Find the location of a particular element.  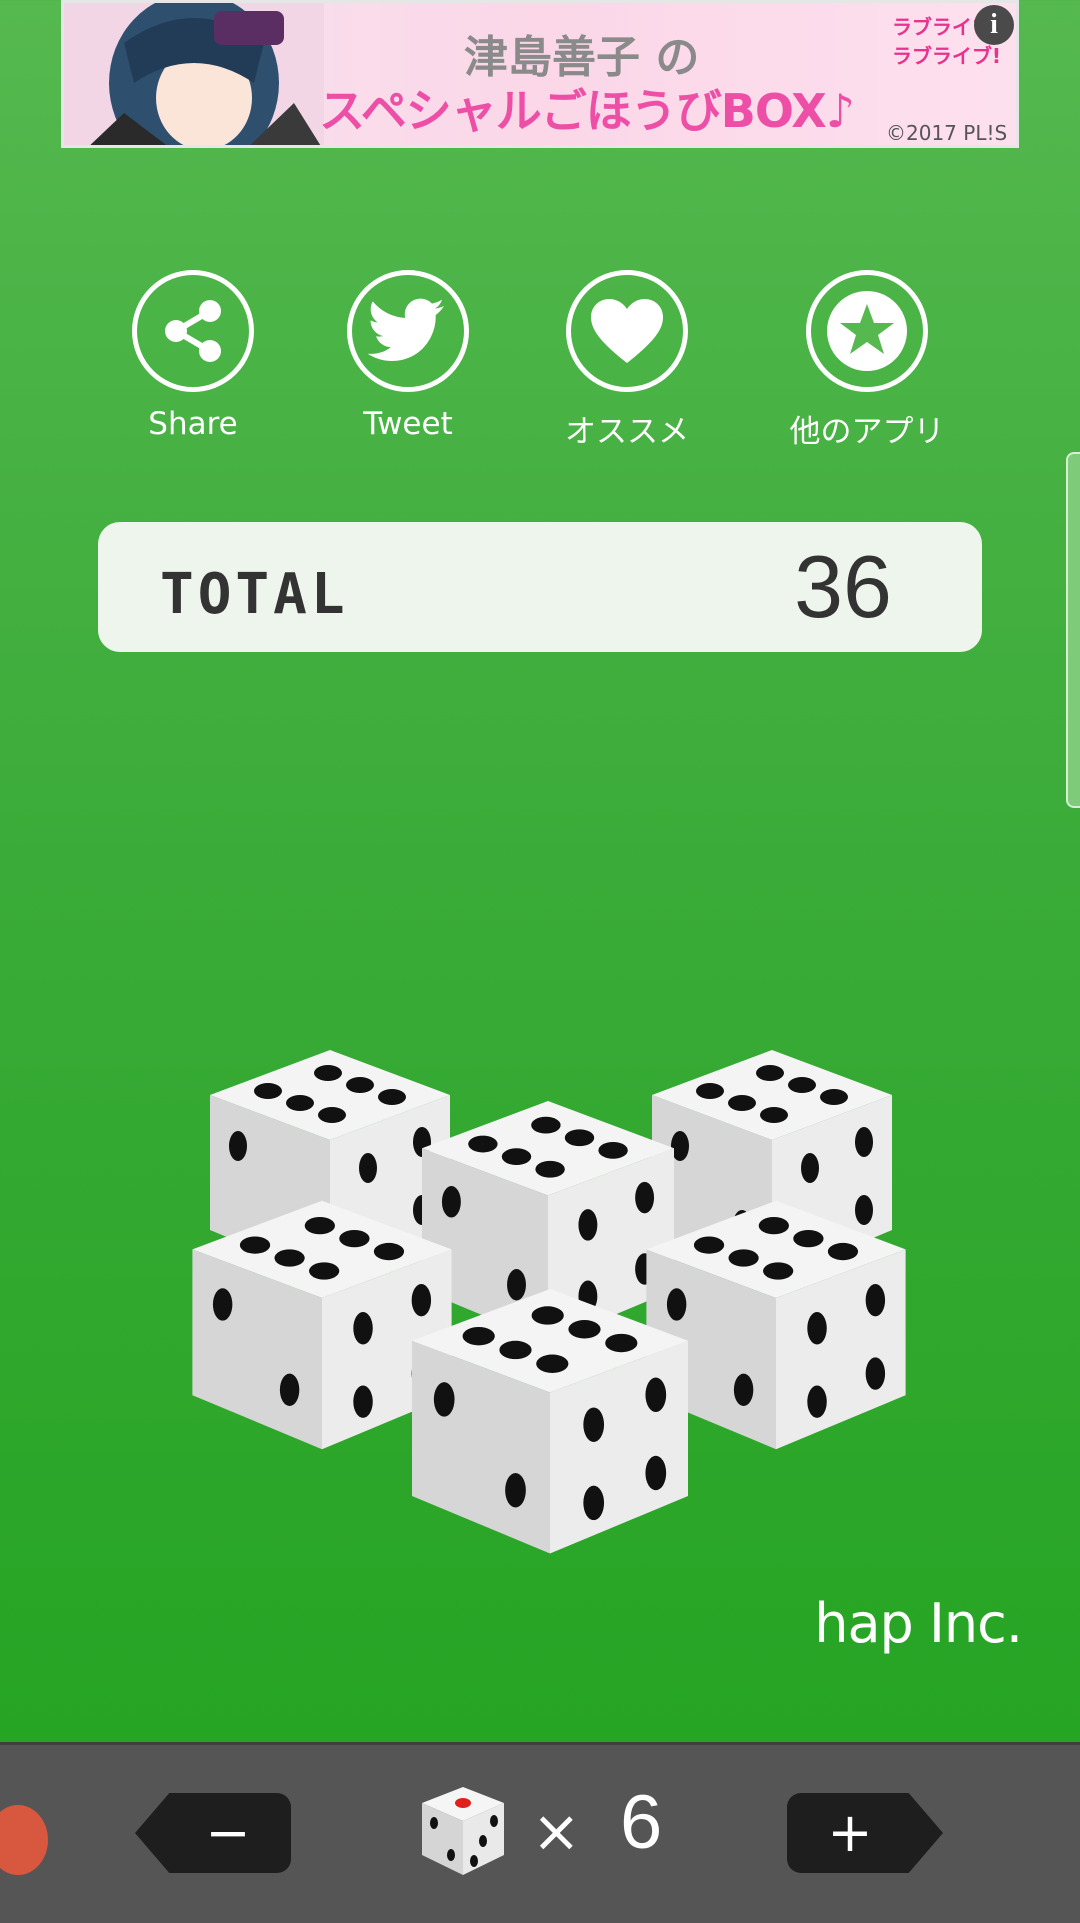

decrease-dice-button: − is located at coordinates (213, 1833).